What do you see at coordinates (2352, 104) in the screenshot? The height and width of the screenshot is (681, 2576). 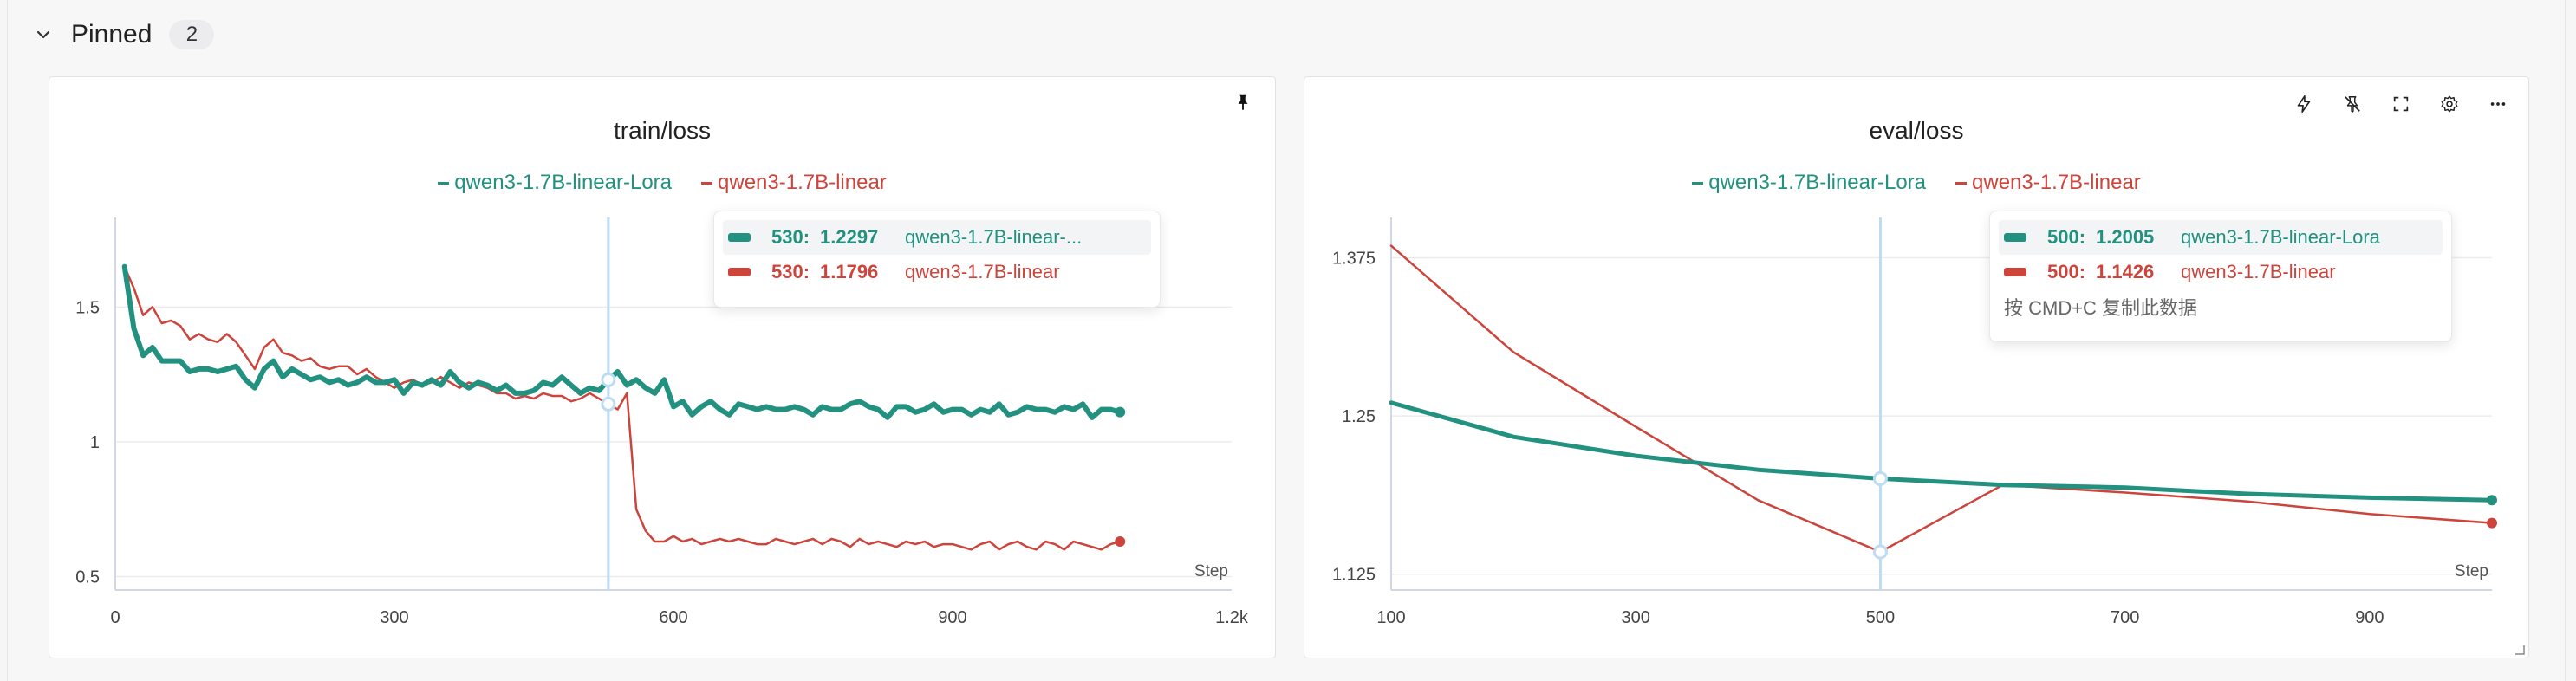 I see `unpin-icon` at bounding box center [2352, 104].